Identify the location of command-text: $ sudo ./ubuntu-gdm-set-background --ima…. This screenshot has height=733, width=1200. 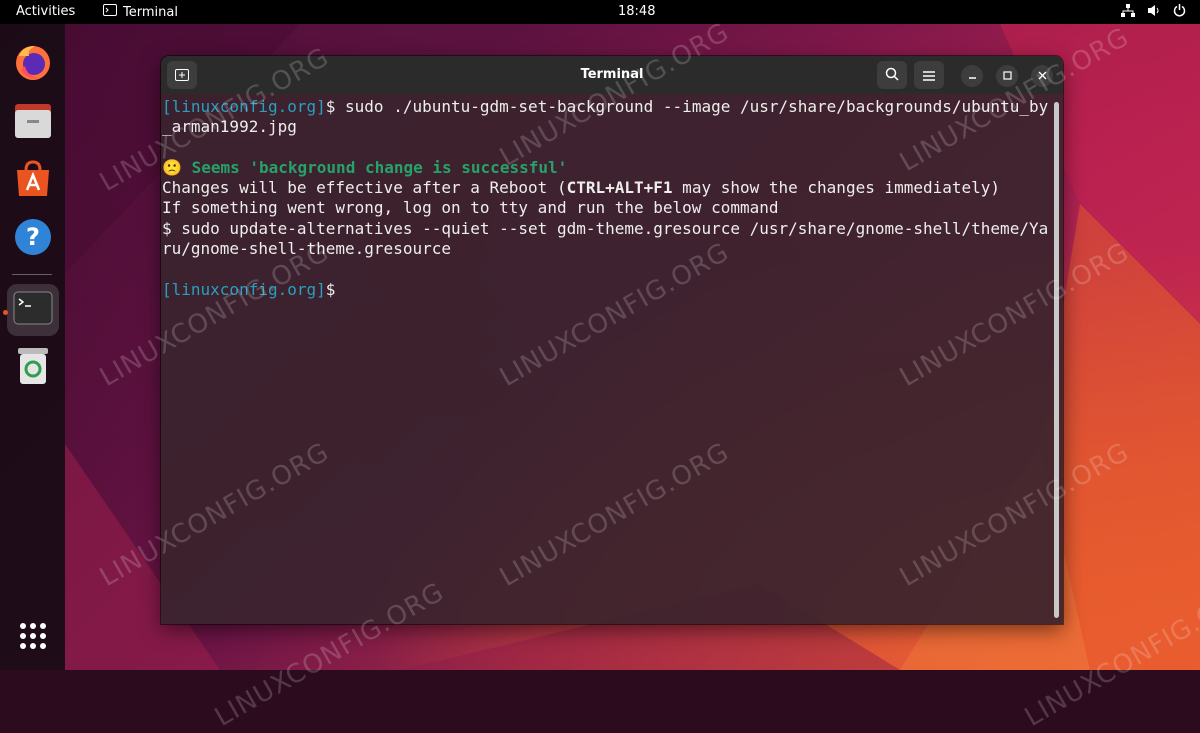
(687, 106).